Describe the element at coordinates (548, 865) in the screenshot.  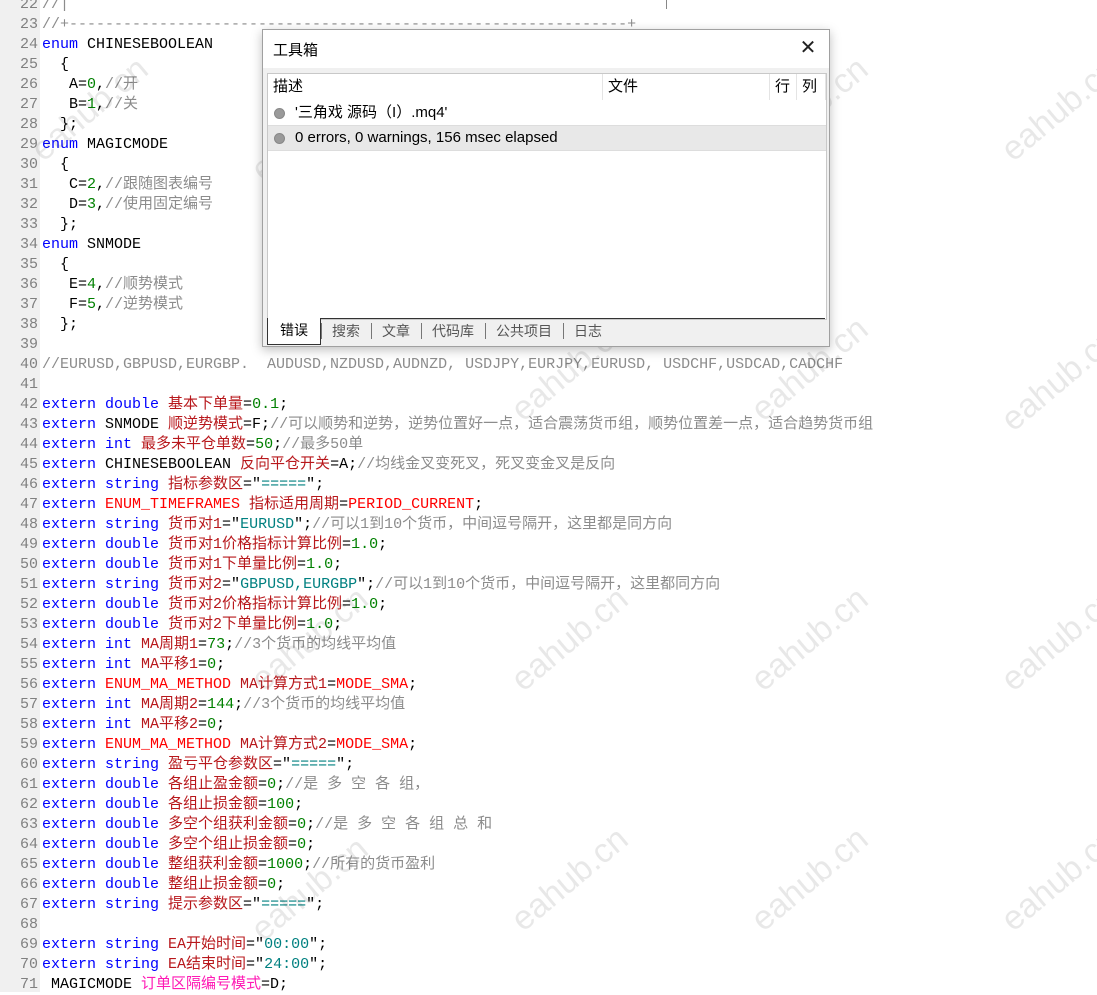
I see `code-line: 65 extern double 整组获利金额=1000;//所有的货币盈利` at that location.